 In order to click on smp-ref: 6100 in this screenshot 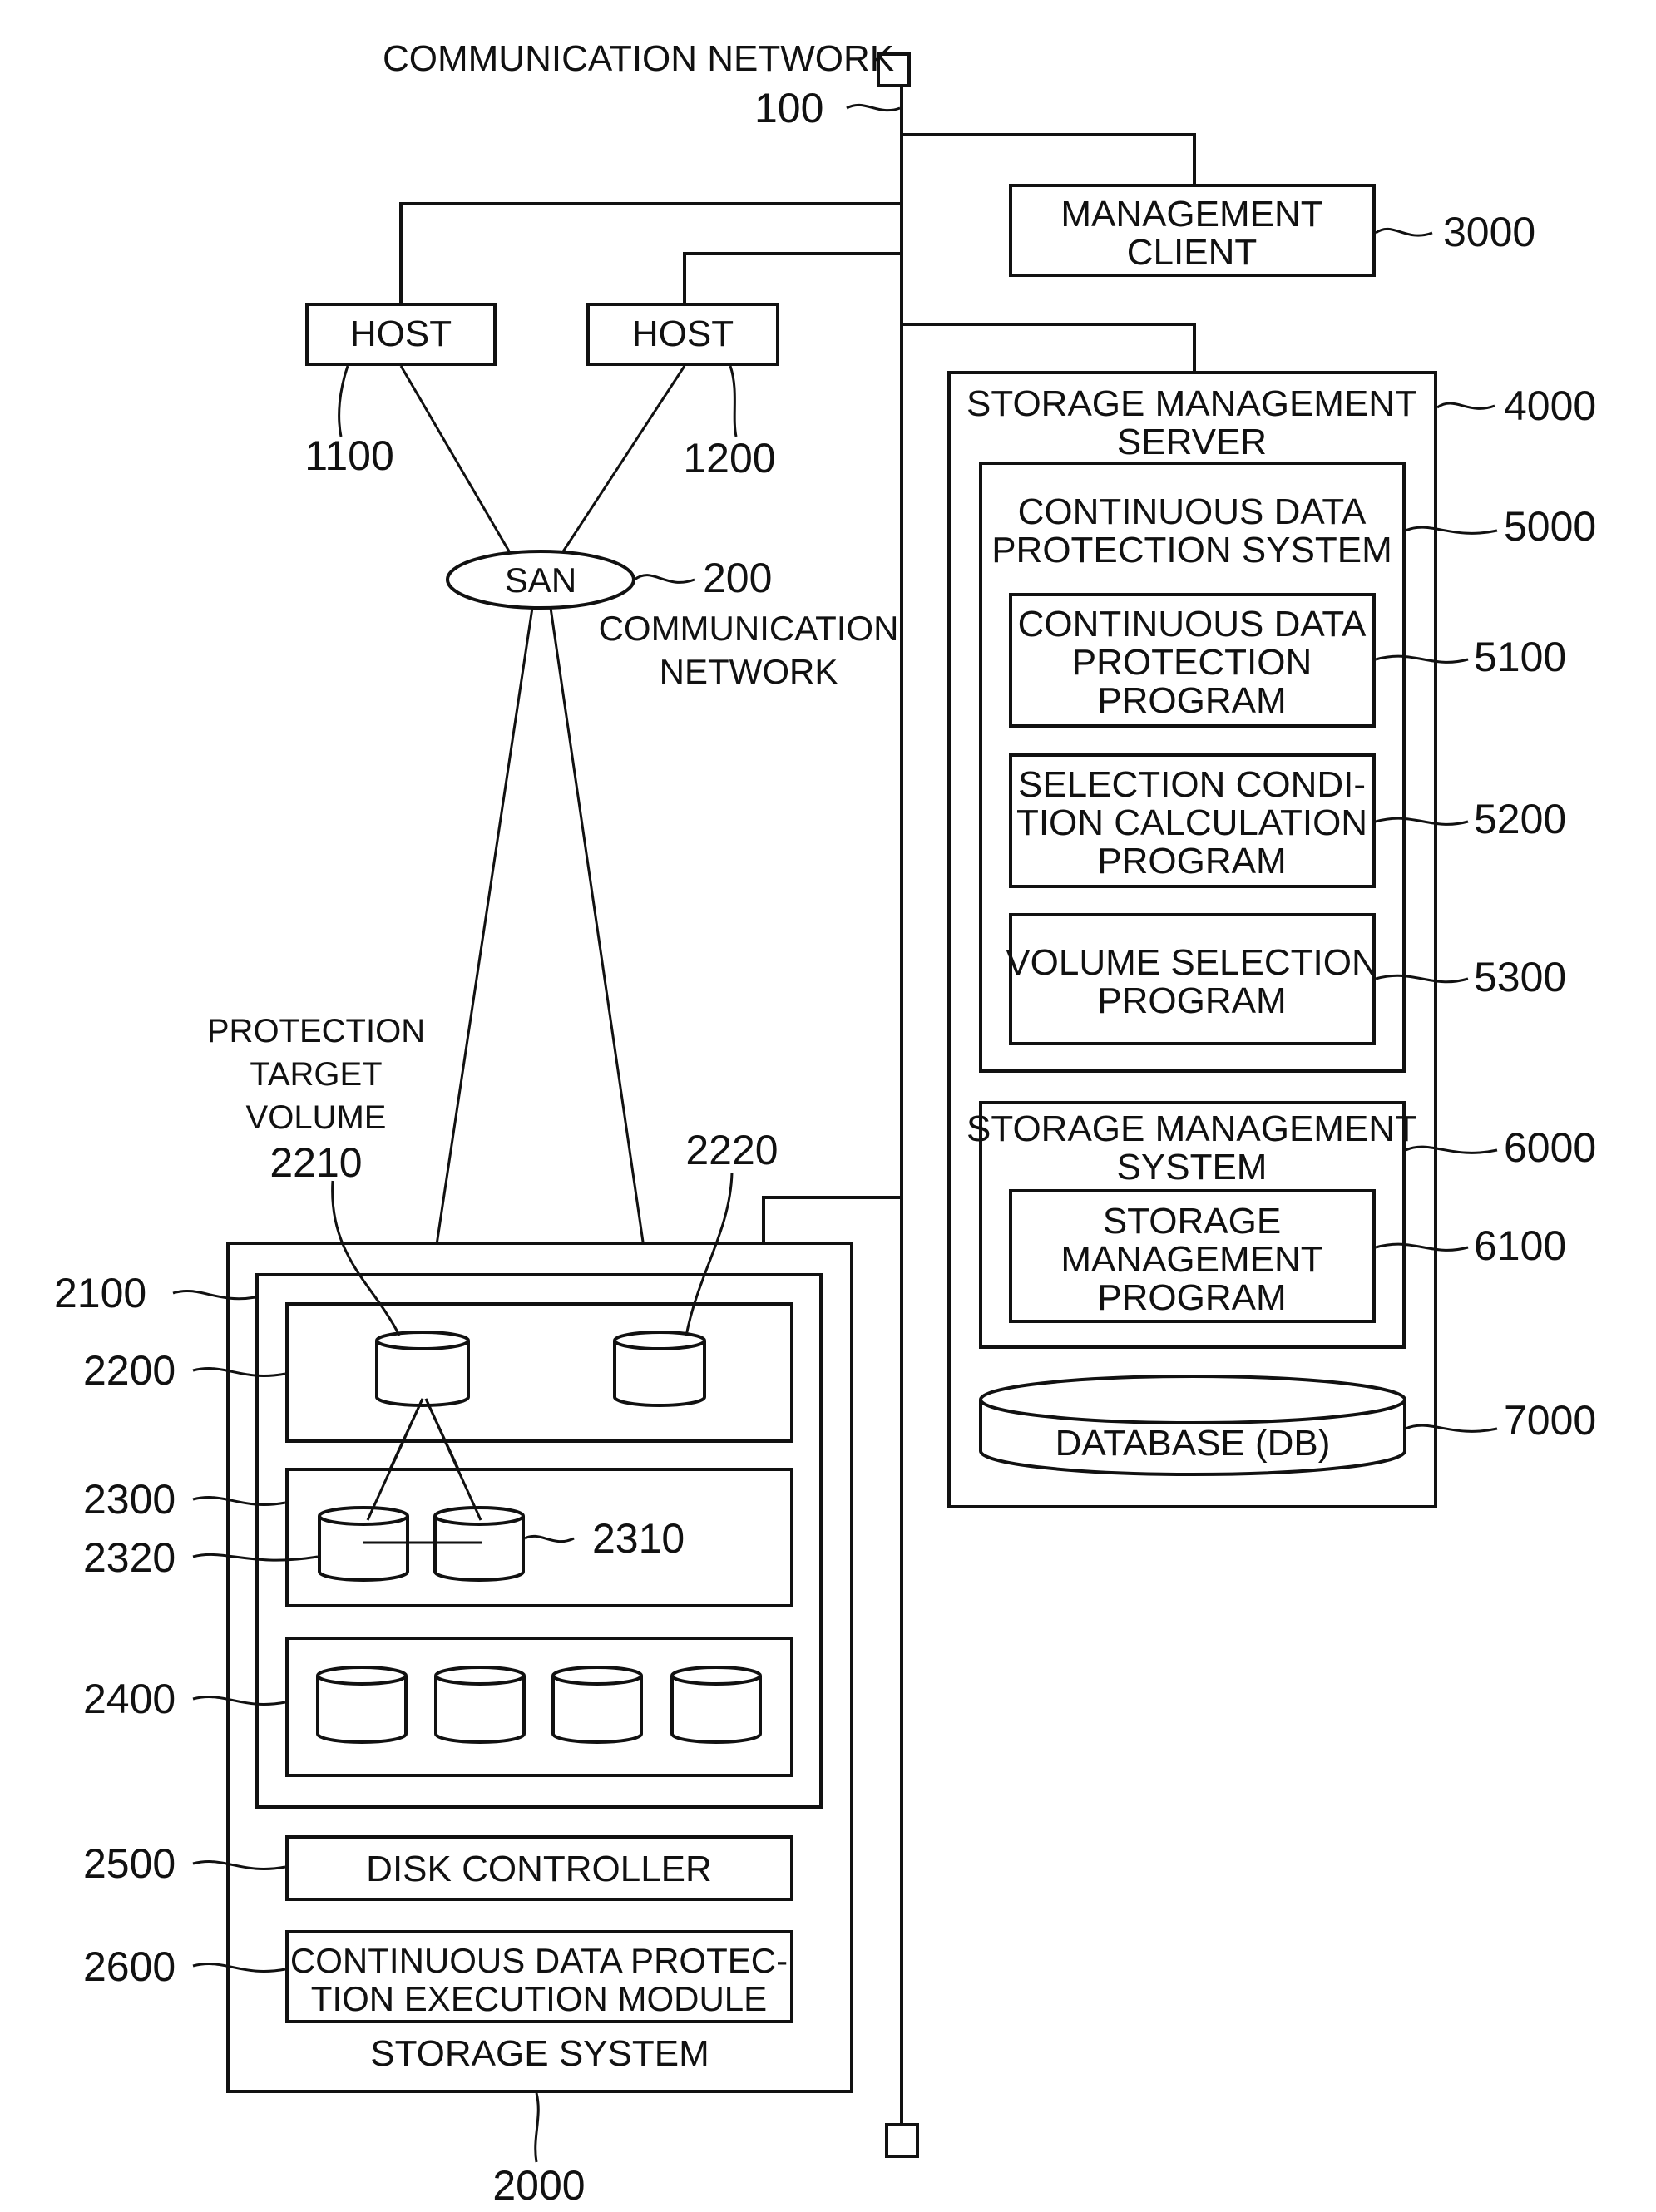, I will do `click(1520, 1245)`.